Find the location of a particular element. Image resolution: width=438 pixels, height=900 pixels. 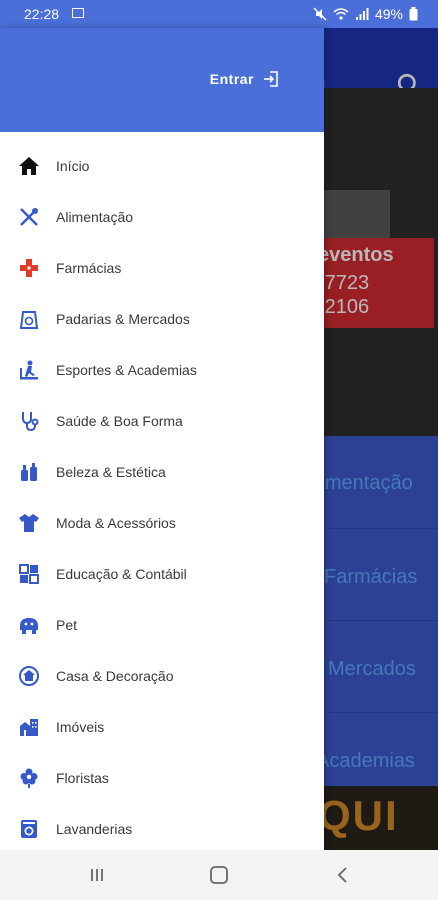

menu-item-saude: Saúde & Boa Forma is located at coordinates (162, 421).